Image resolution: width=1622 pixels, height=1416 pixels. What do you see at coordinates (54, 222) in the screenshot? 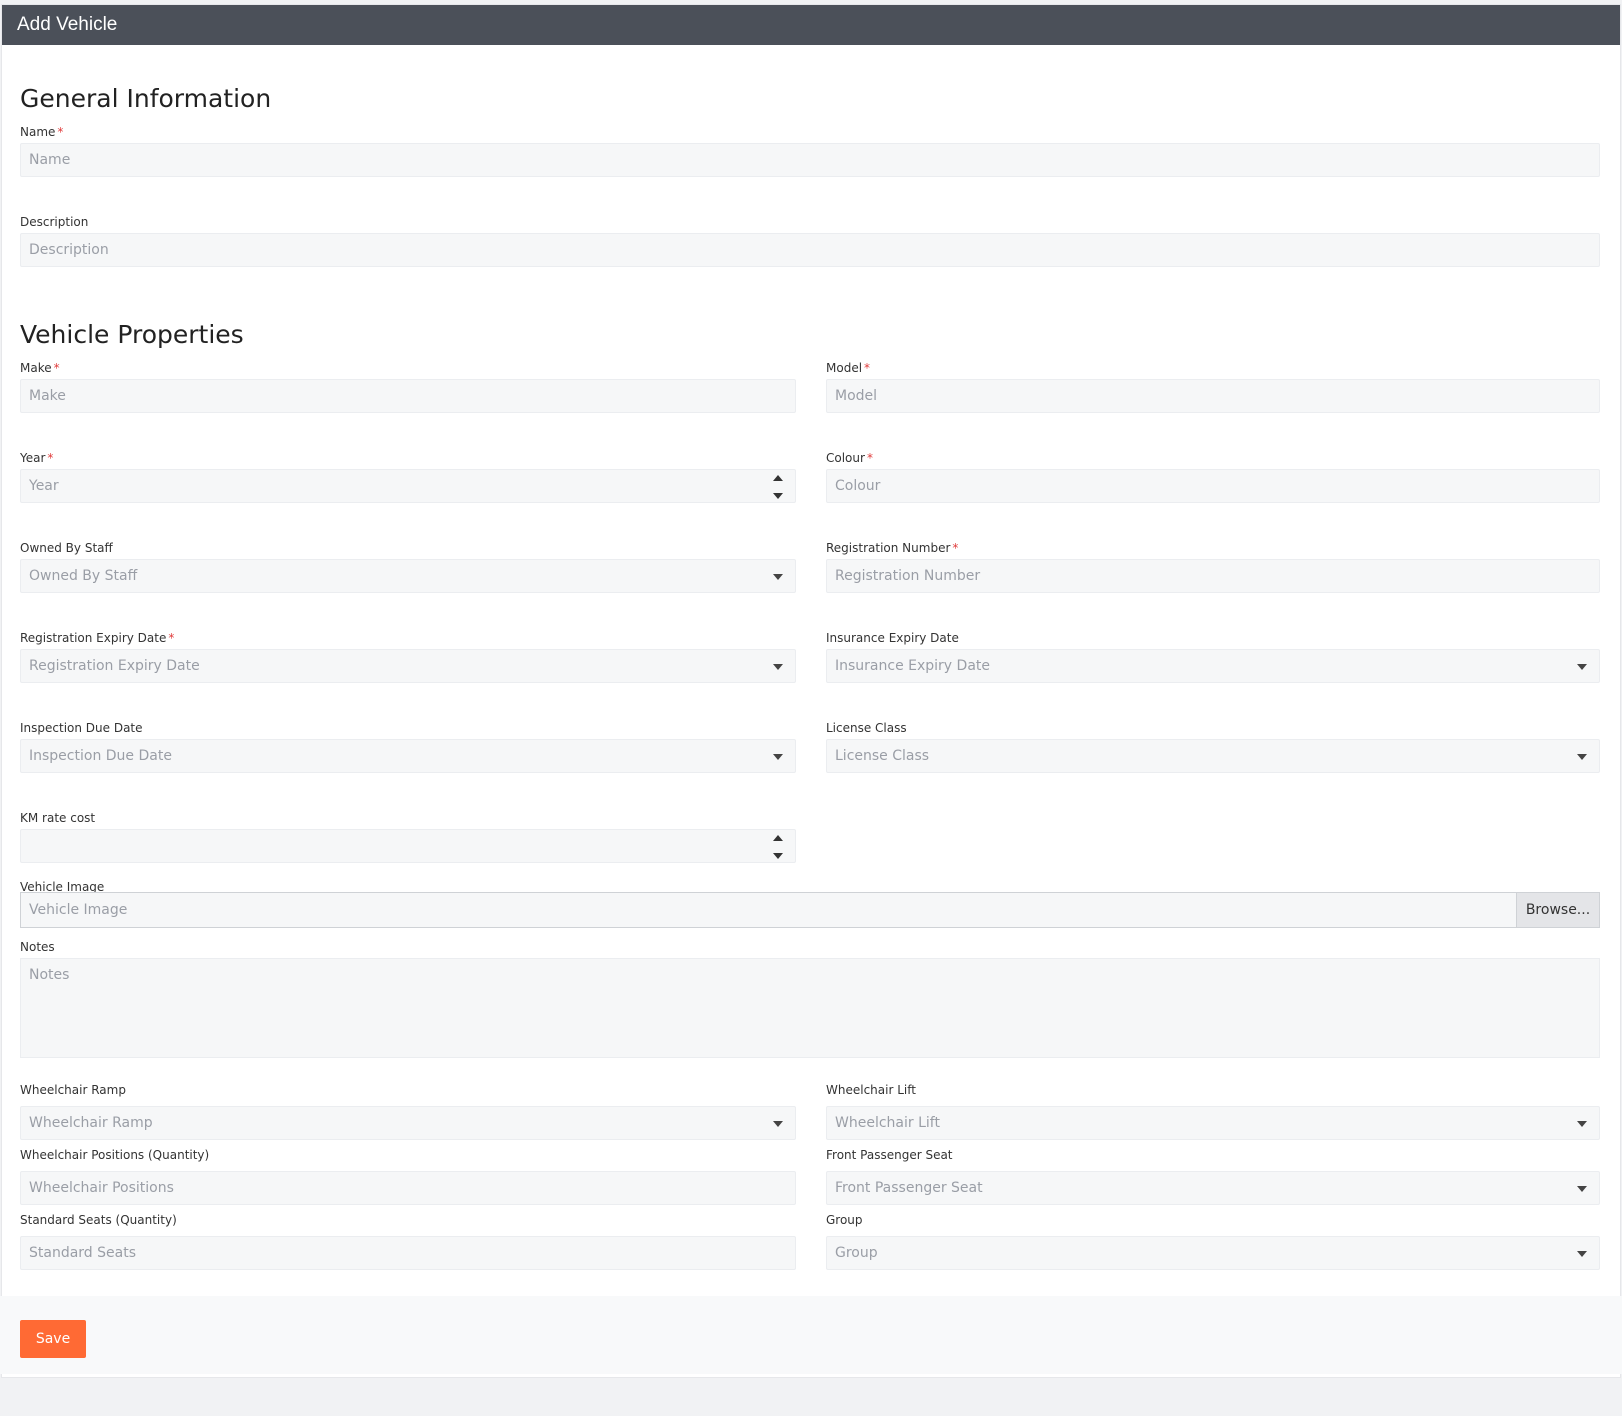
I see `description-label: Description` at bounding box center [54, 222].